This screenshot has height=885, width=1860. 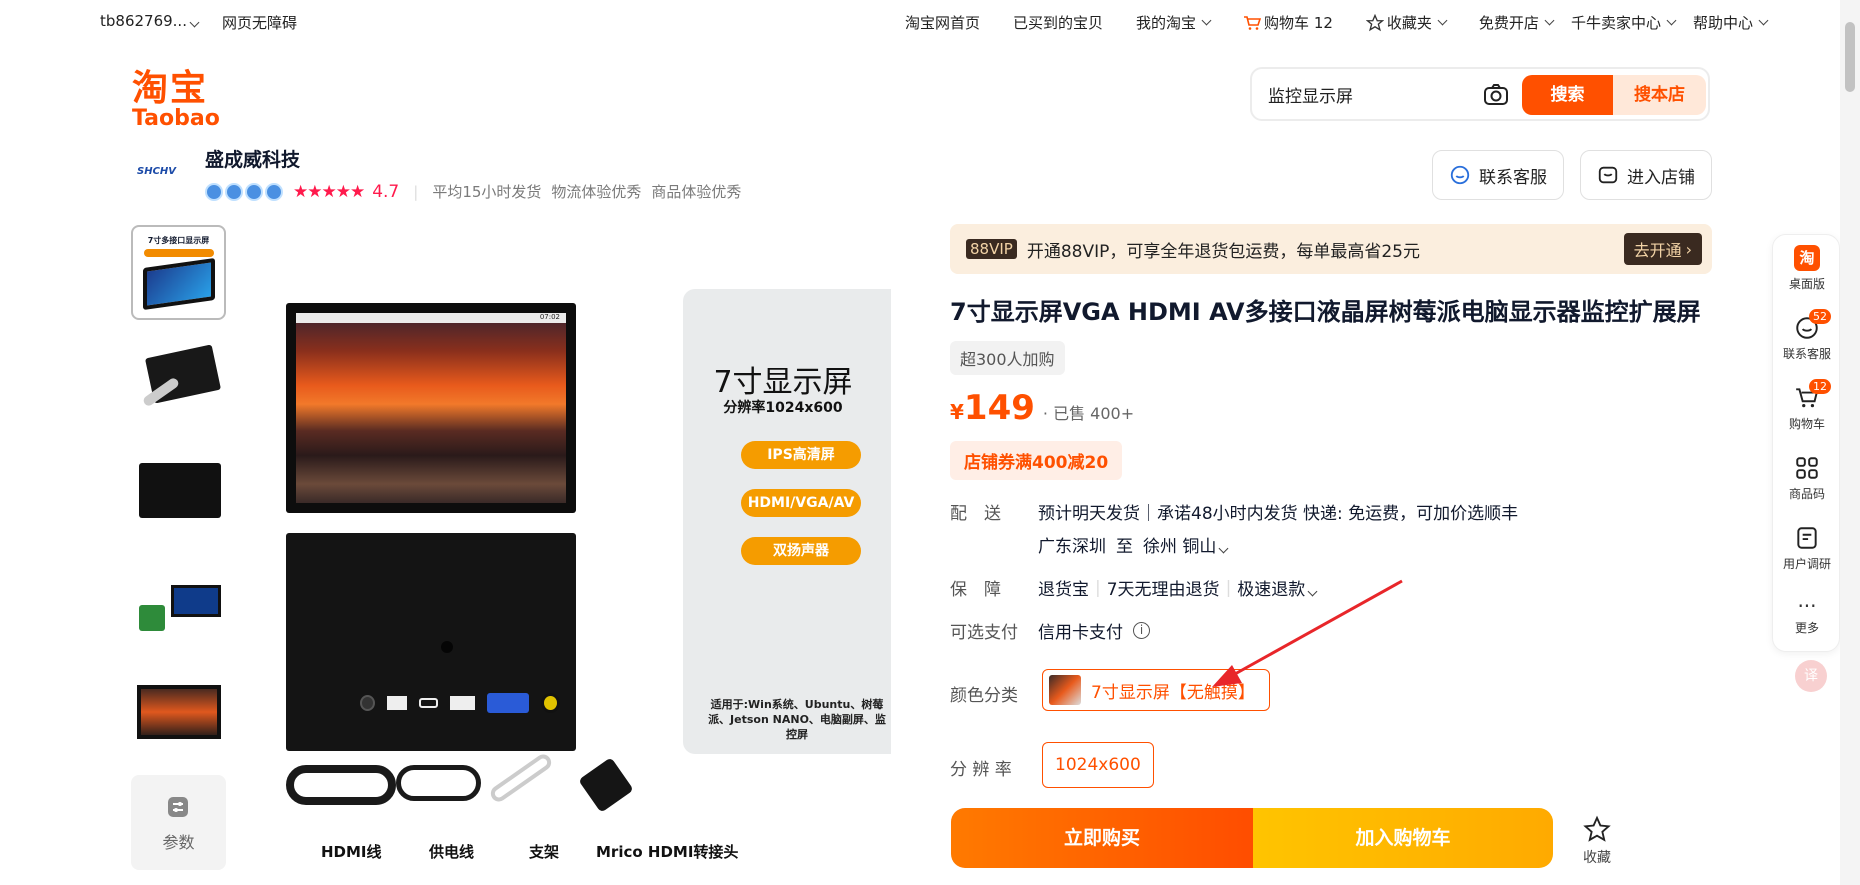 What do you see at coordinates (1307, 633) in the screenshot?
I see `annotation-arrow` at bounding box center [1307, 633].